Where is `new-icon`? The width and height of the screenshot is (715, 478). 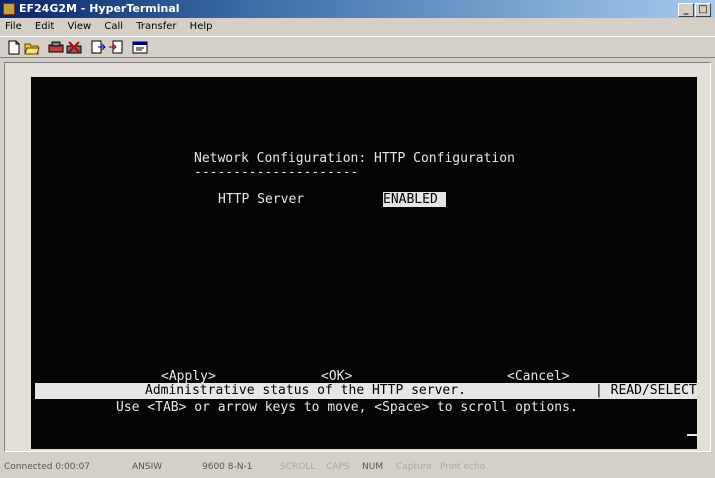 new-icon is located at coordinates (14, 47).